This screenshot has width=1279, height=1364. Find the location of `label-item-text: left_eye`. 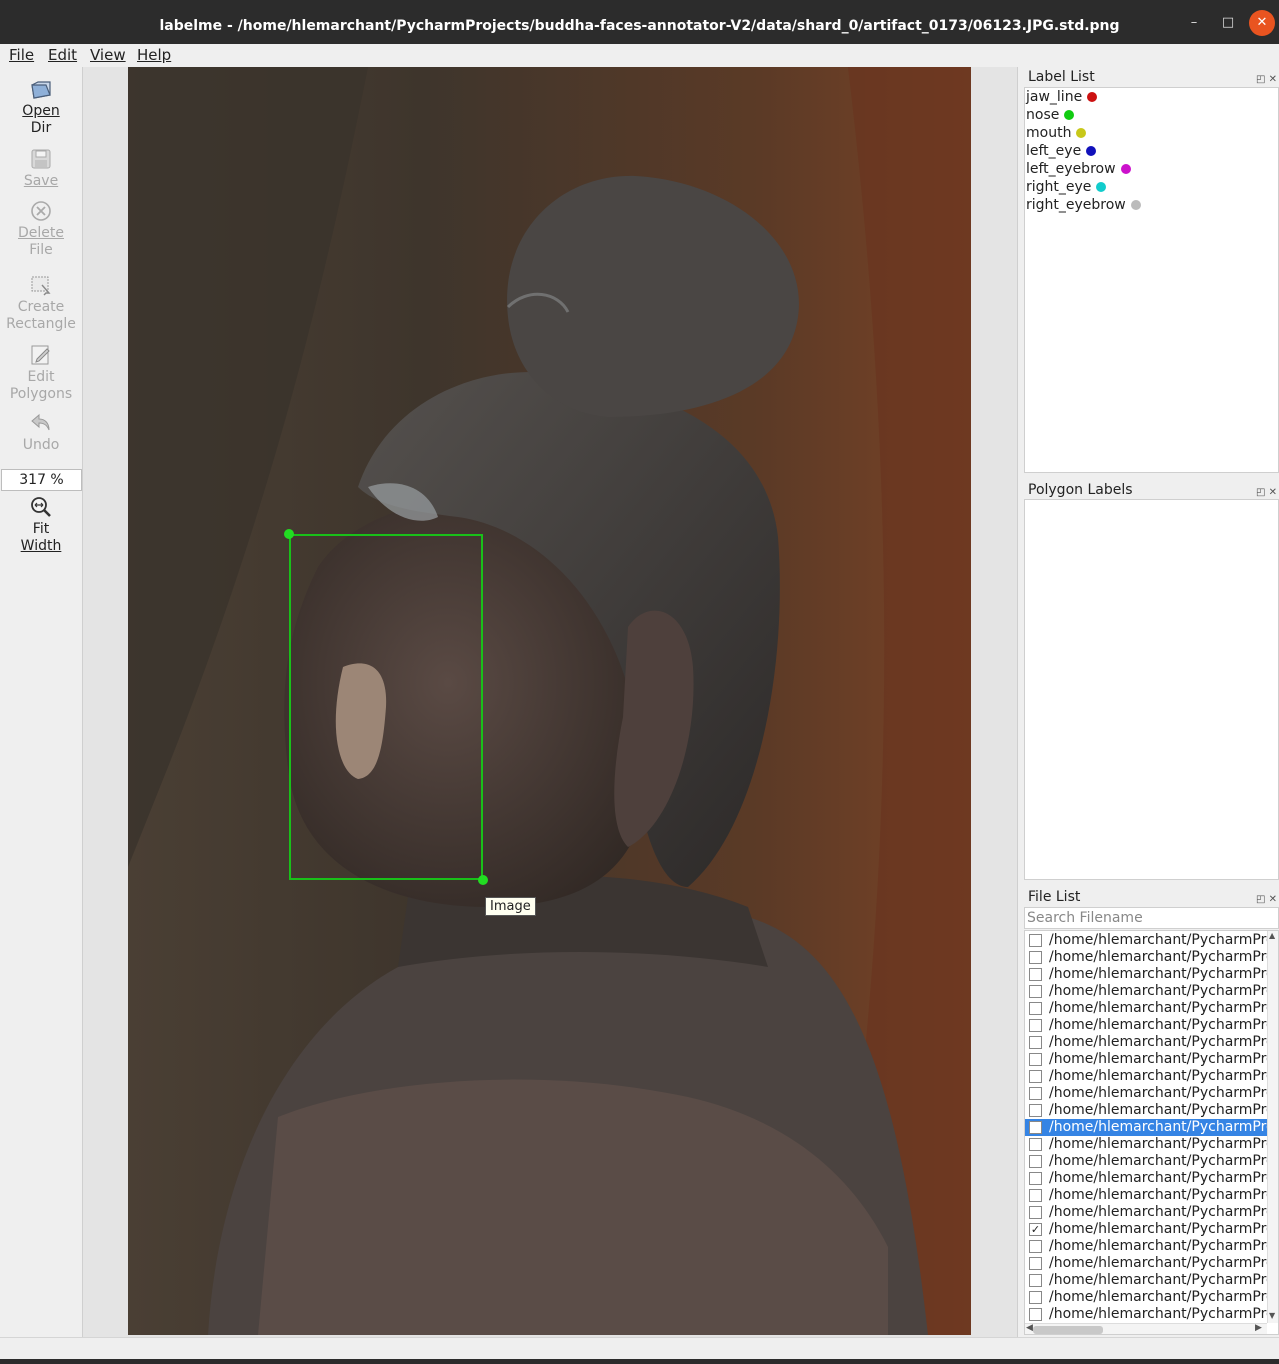

label-item-text: left_eye is located at coordinates (1054, 151).